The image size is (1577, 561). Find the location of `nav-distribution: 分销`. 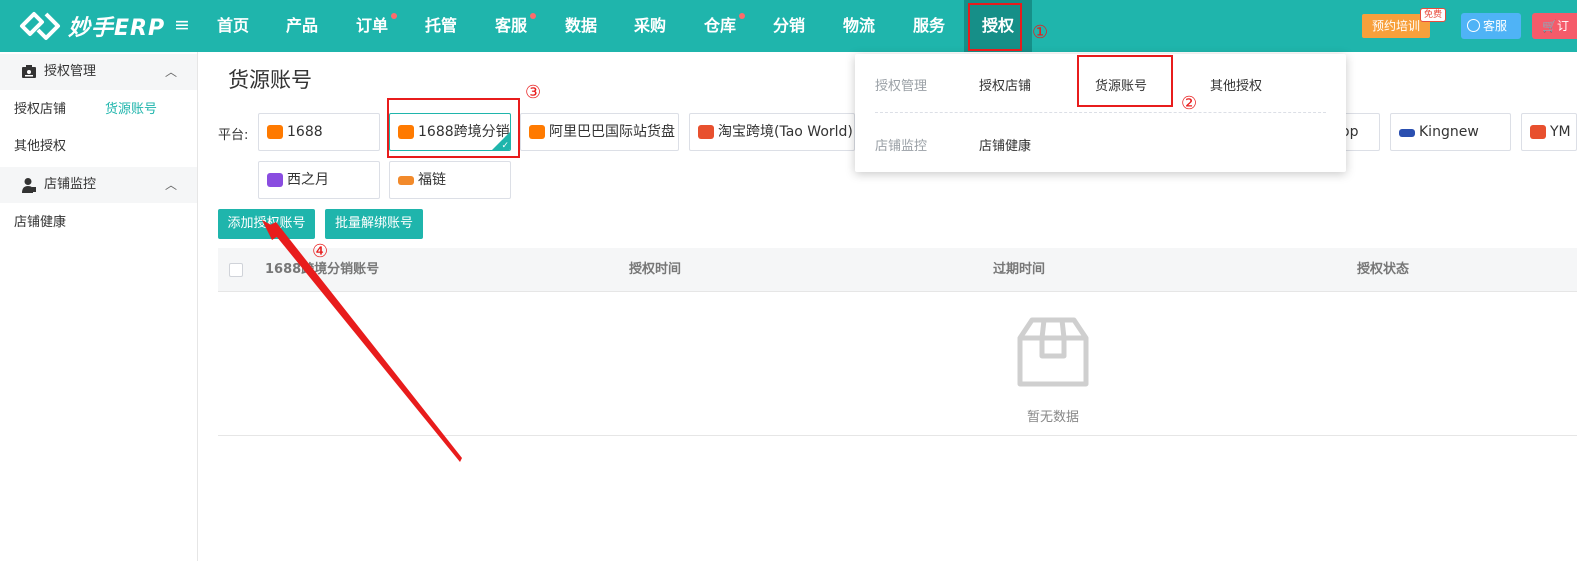

nav-distribution: 分销 is located at coordinates (789, 26).